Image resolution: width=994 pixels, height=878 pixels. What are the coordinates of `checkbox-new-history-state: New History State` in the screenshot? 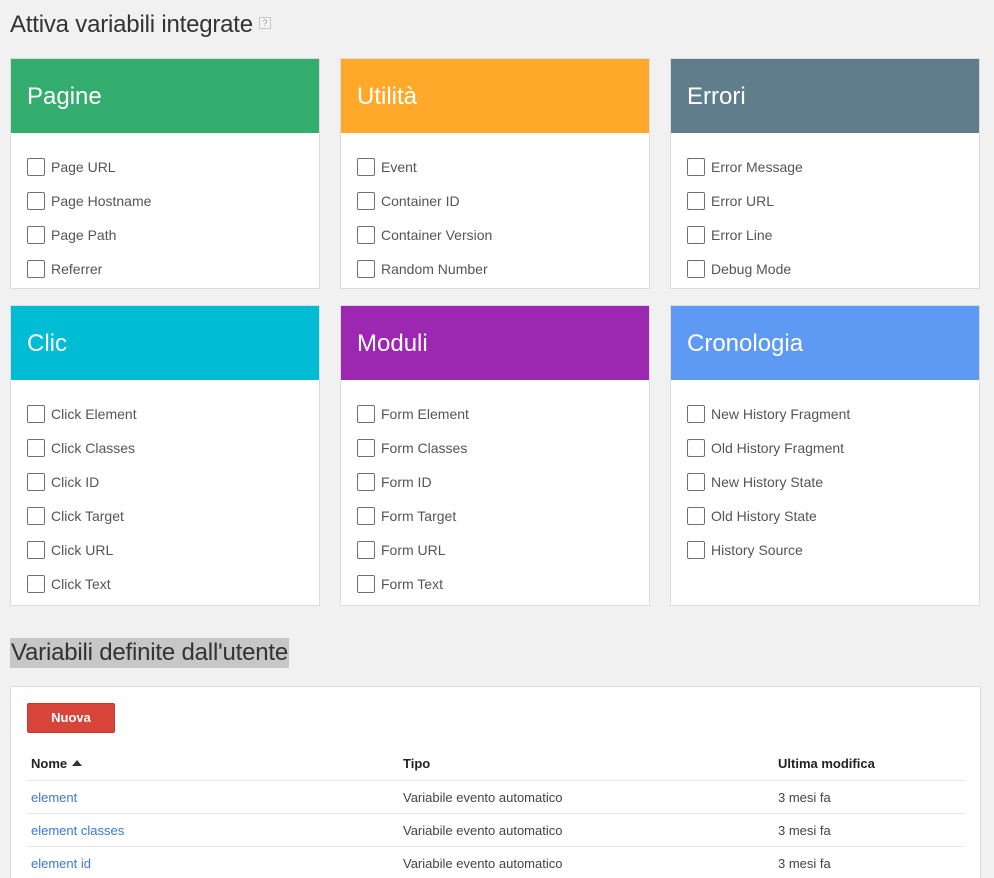 It's located at (833, 482).